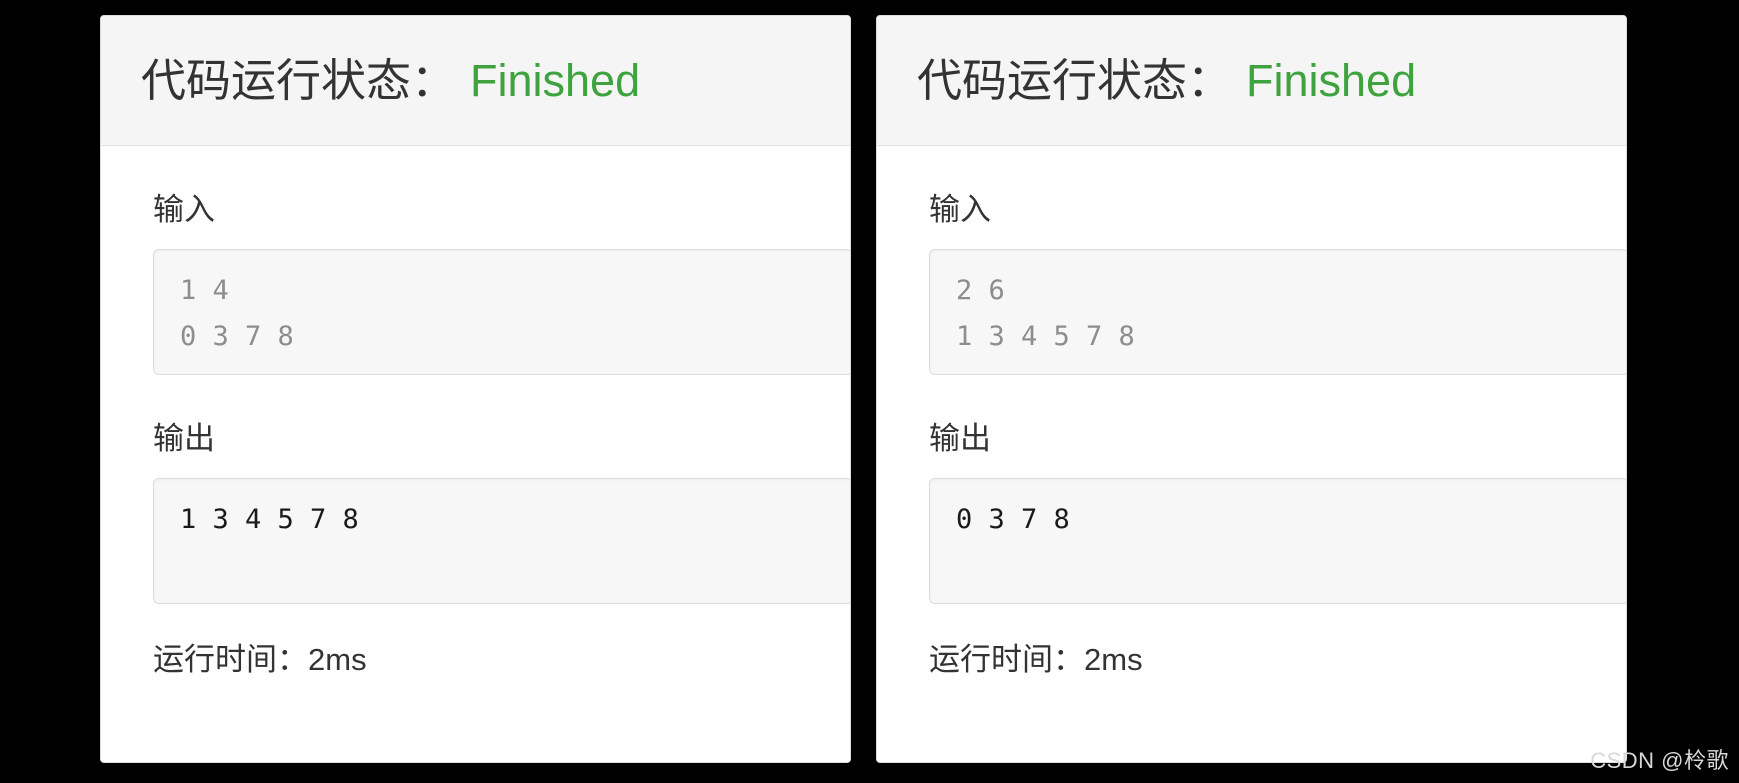  Describe the element at coordinates (1331, 80) in the screenshot. I see `run-status-value-right: Finished` at that location.